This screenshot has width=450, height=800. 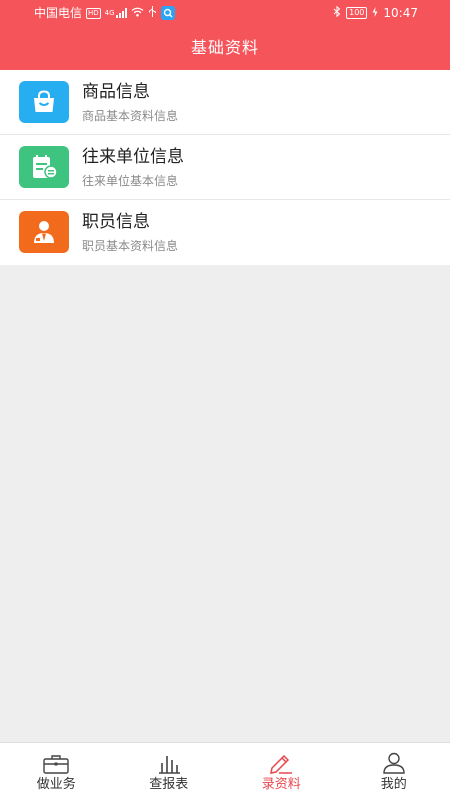 I want to click on network-type-label: 4G, so click(x=109, y=13).